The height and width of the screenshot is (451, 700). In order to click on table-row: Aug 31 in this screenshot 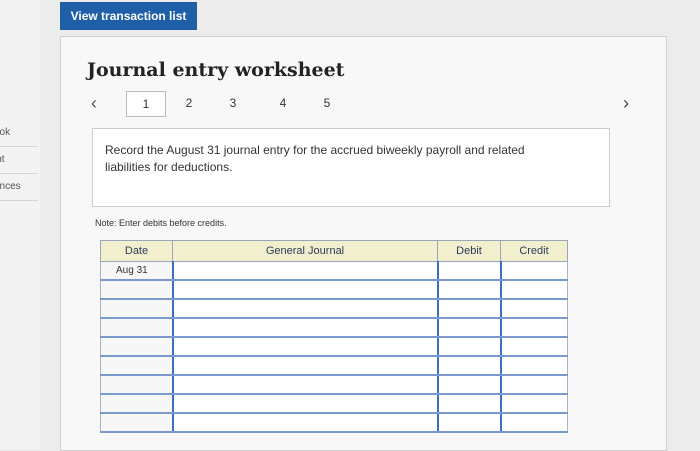, I will do `click(334, 271)`.